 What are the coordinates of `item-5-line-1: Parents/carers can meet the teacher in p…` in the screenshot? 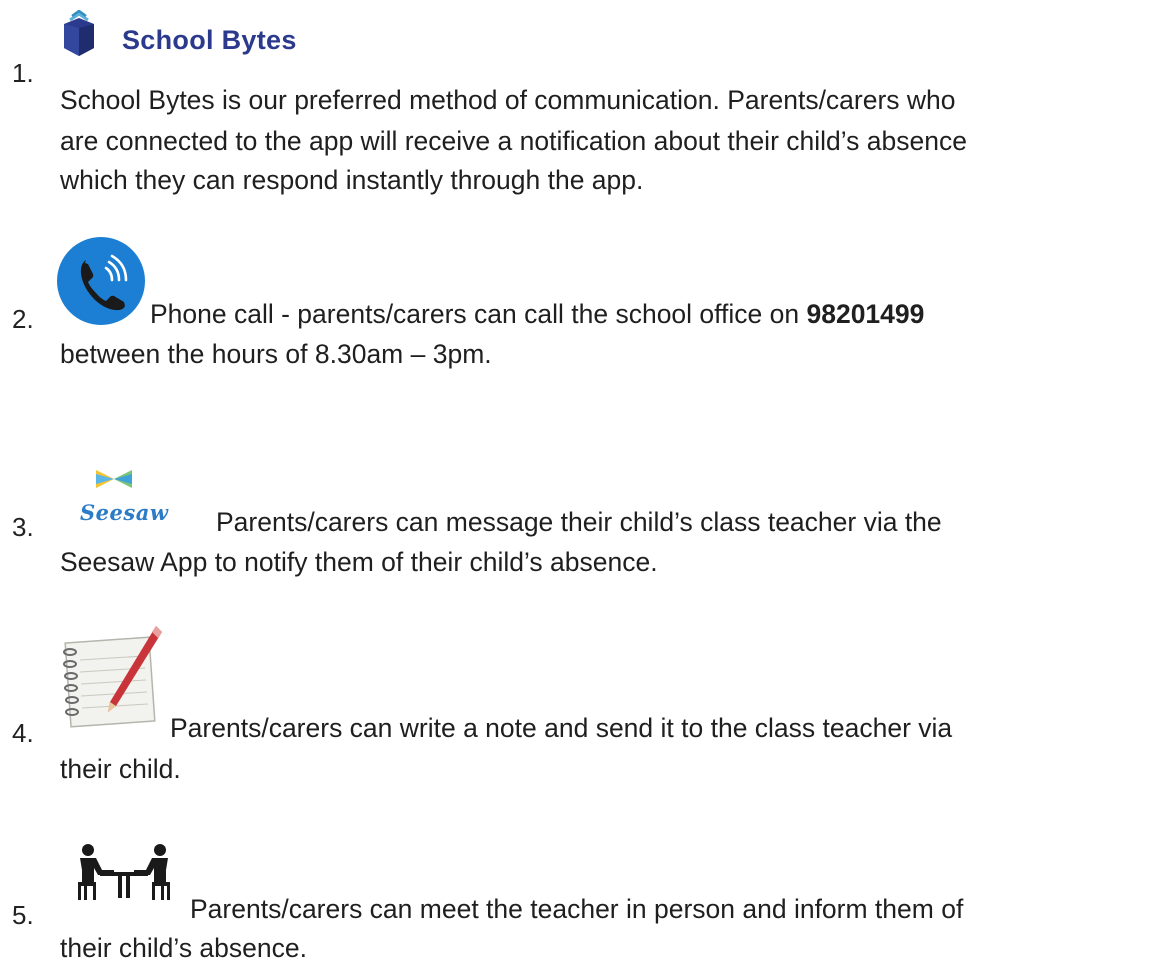 It's located at (577, 909).